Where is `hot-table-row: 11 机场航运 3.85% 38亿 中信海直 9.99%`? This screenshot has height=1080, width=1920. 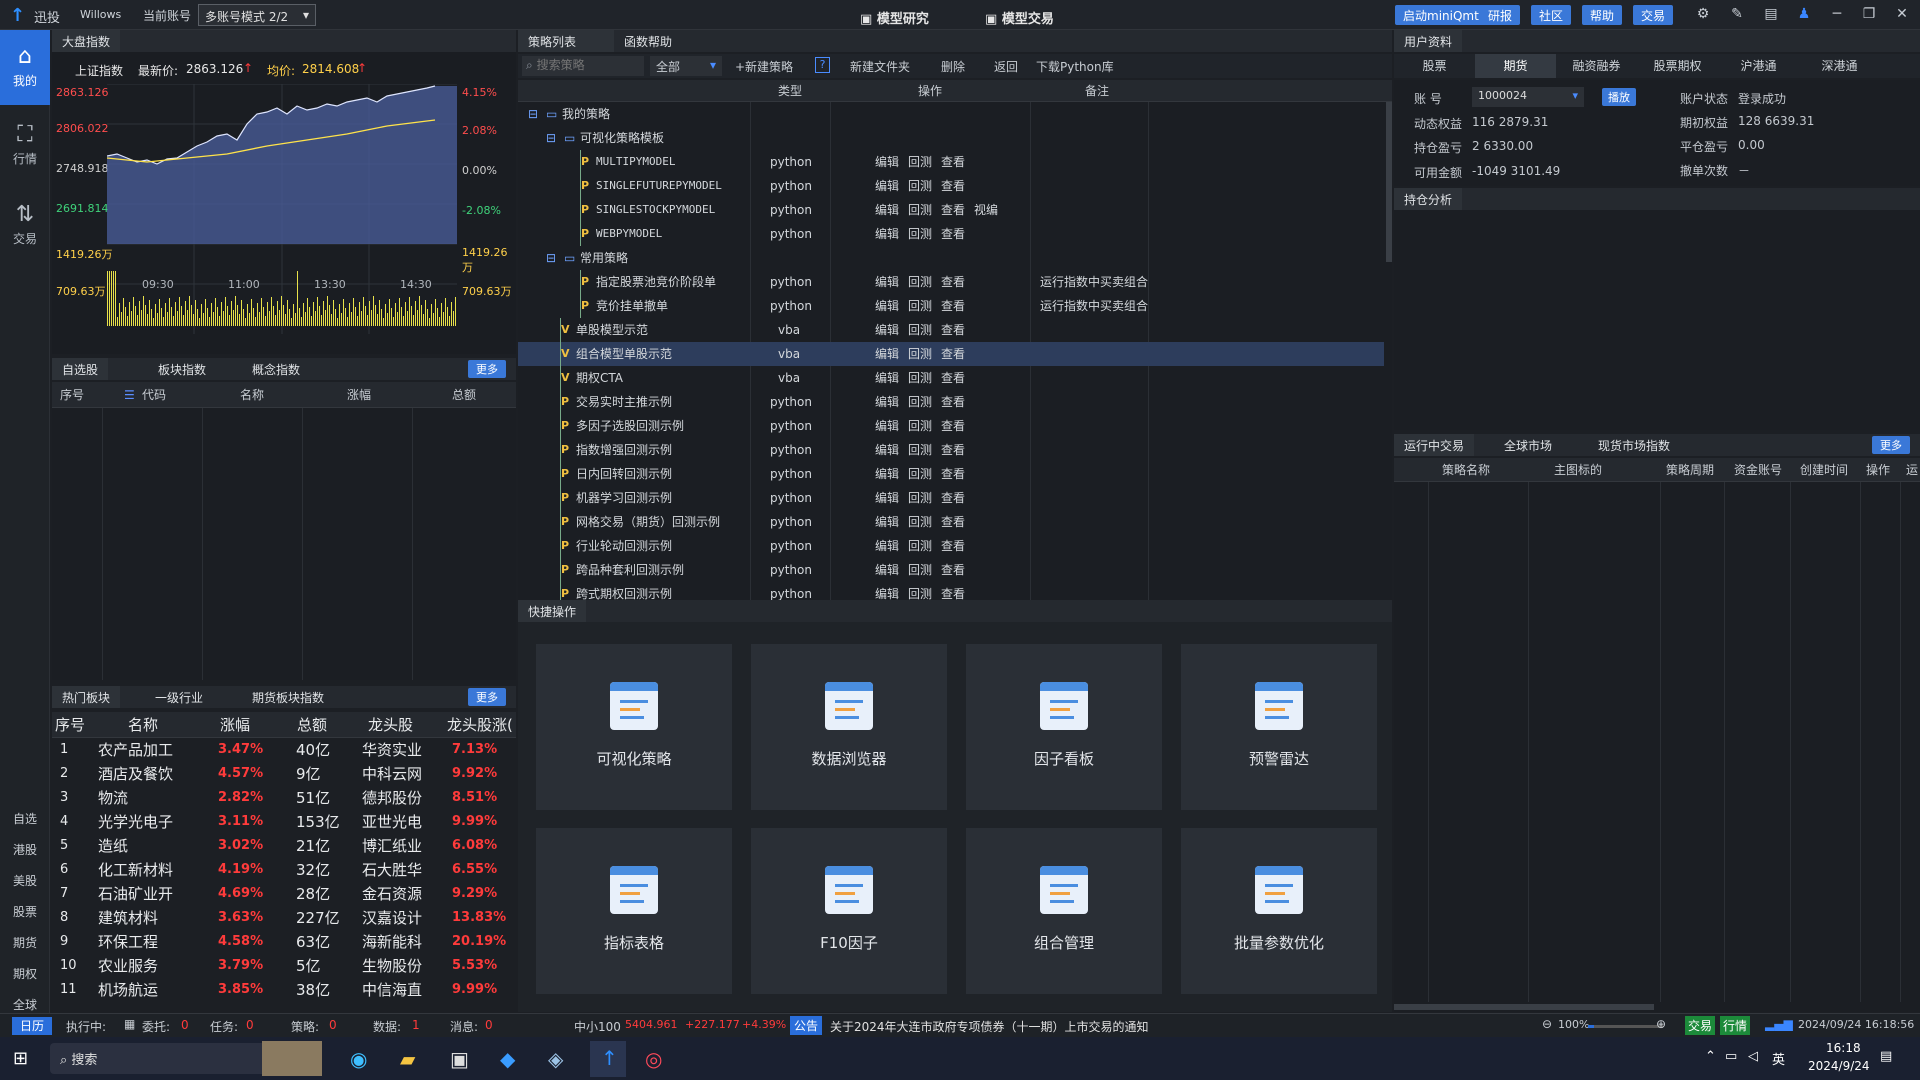
hot-table-row: 11 机场航运 3.85% 38亿 中信海直 9.99% is located at coordinates (282, 990).